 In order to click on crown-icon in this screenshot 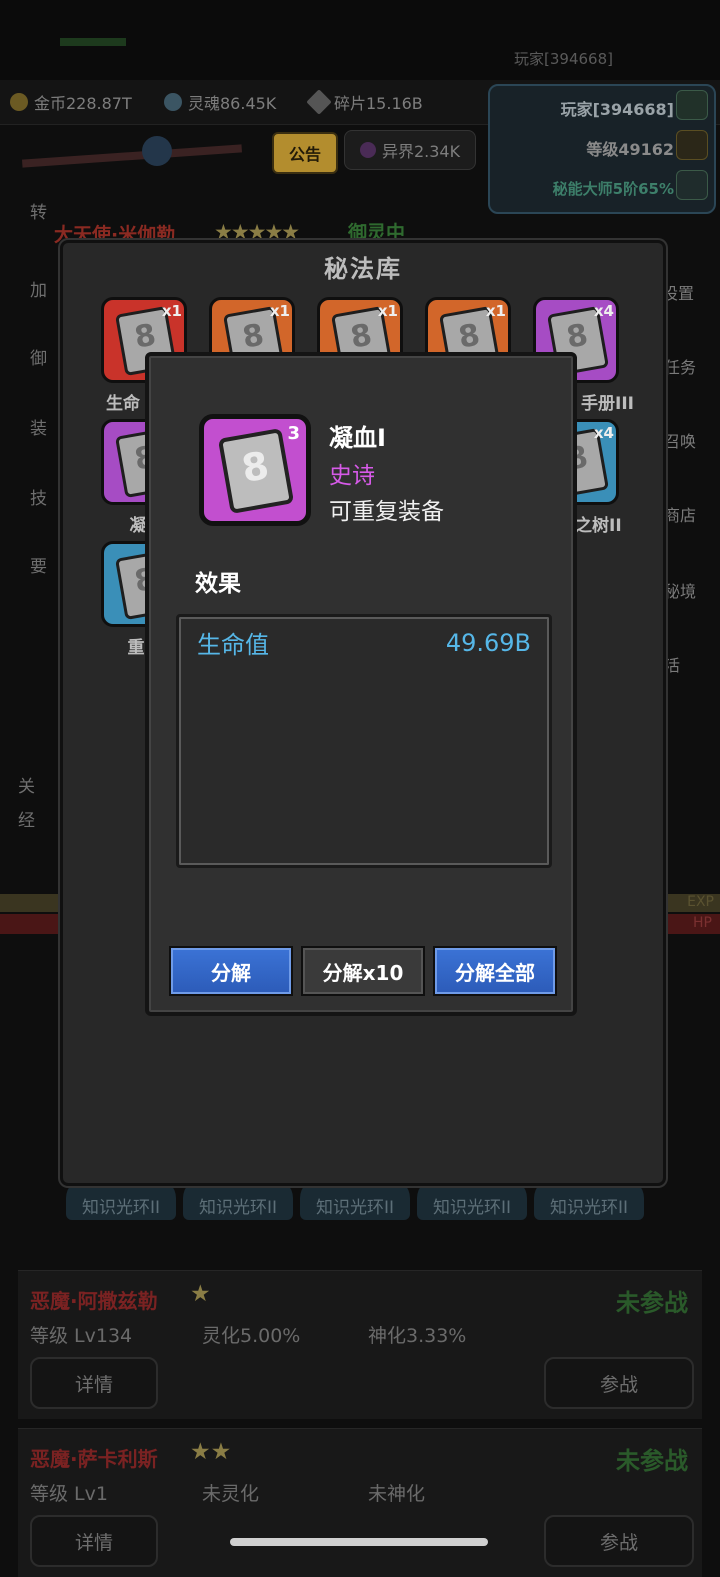, I will do `click(692, 145)`.